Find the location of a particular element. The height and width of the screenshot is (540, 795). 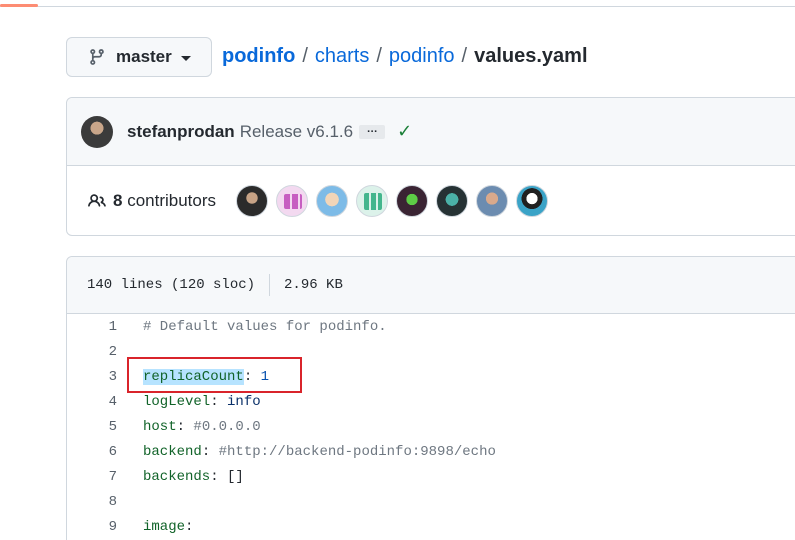

breadcrumb-podinfo-link: podinfo is located at coordinates (422, 56).